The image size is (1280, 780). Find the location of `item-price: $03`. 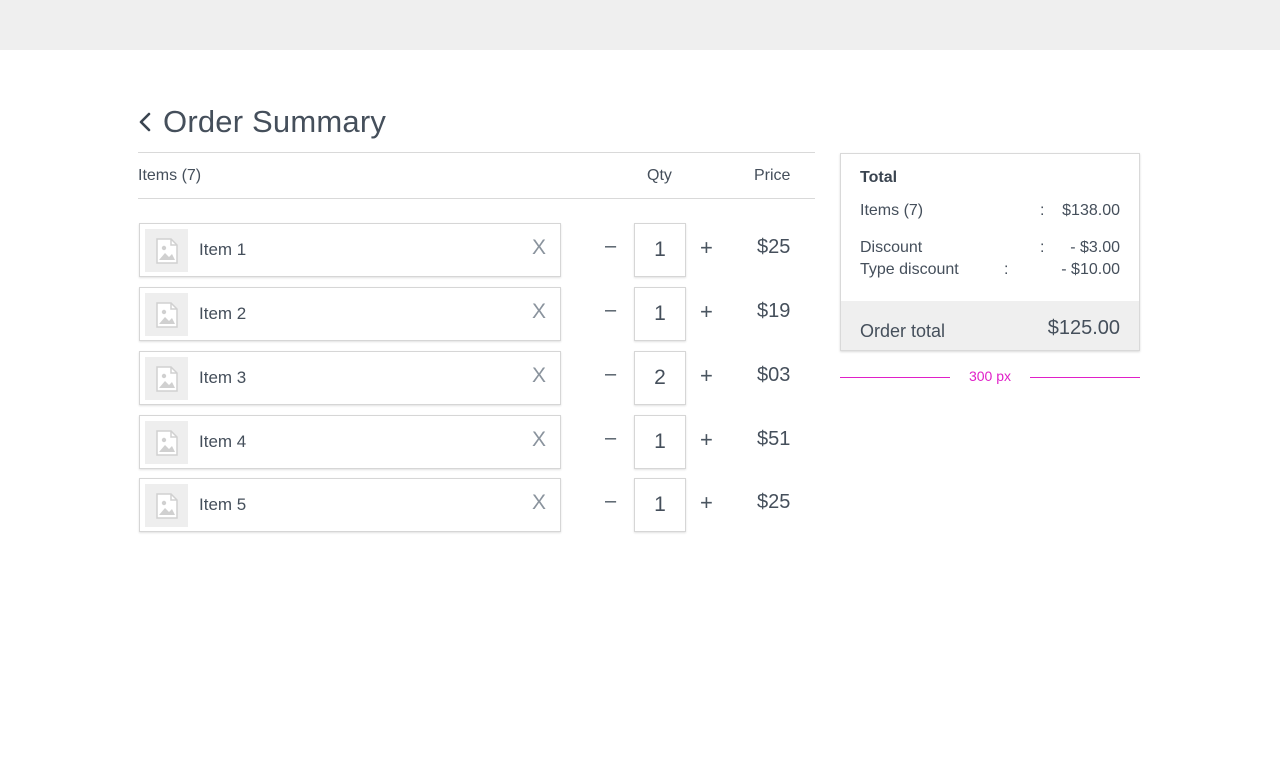

item-price: $03 is located at coordinates (774, 375).